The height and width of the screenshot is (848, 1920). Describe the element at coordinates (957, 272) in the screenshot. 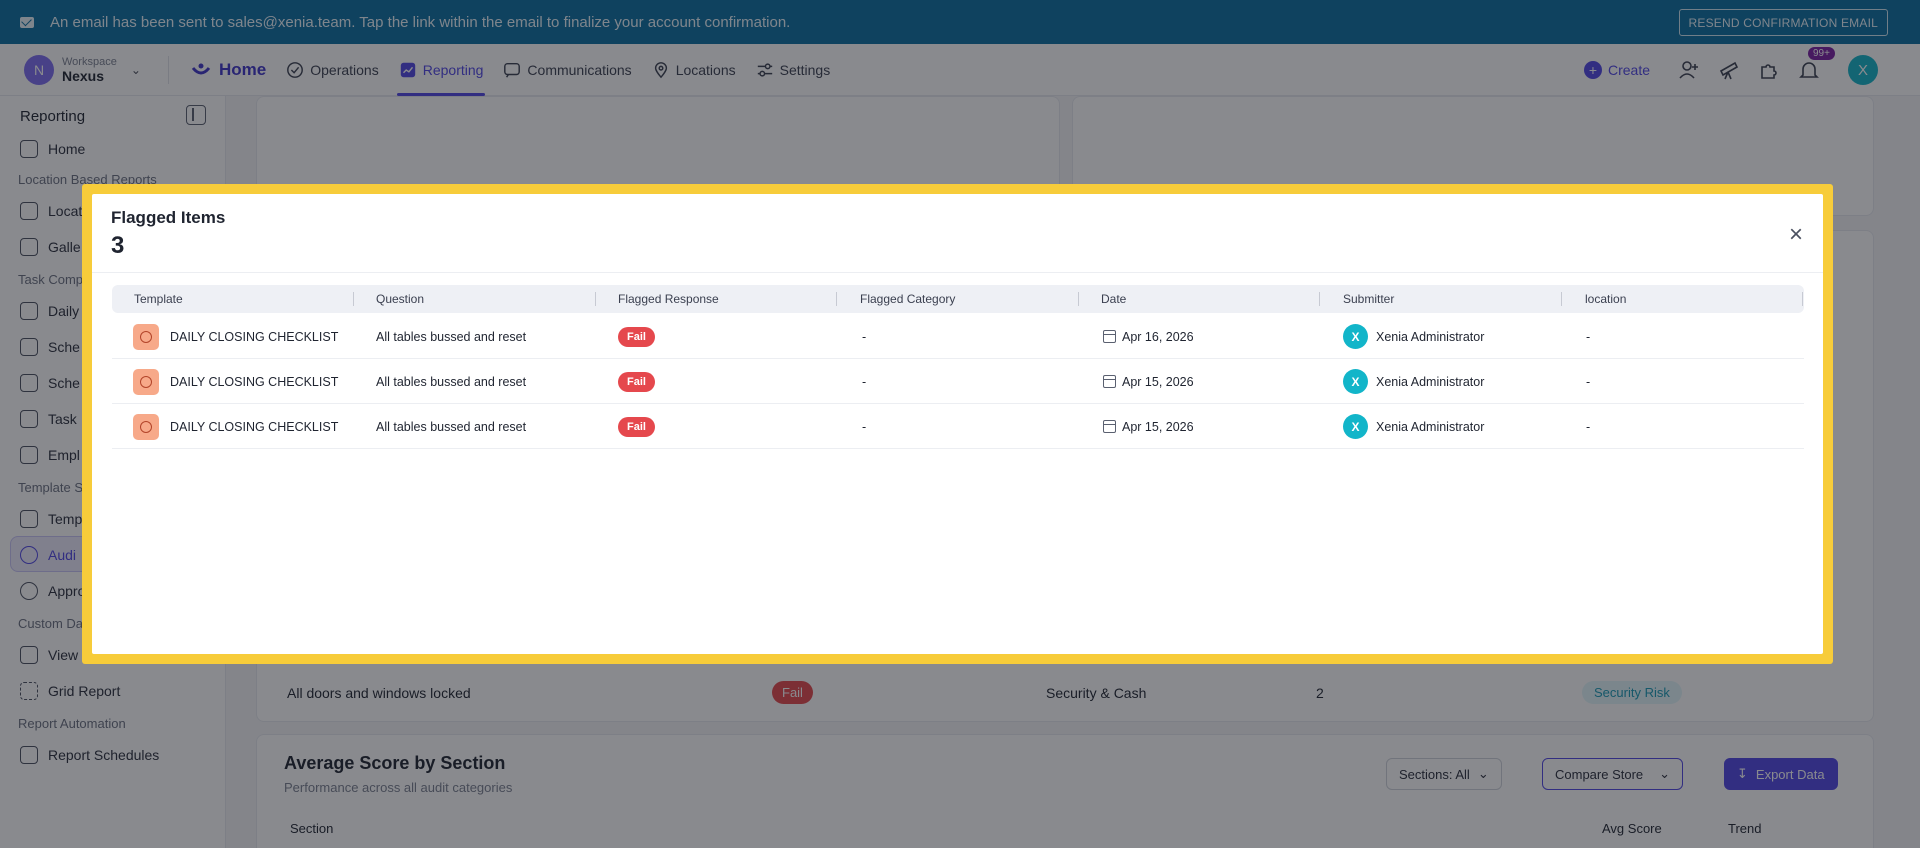

I see `modal-divider` at that location.